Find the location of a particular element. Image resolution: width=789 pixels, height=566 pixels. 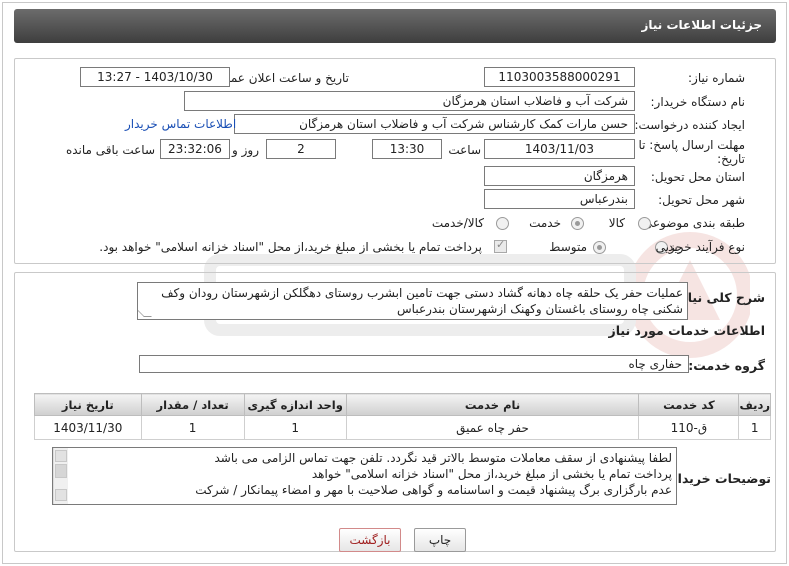

cell-need-date: 1403/11/30 is located at coordinates (88, 427).